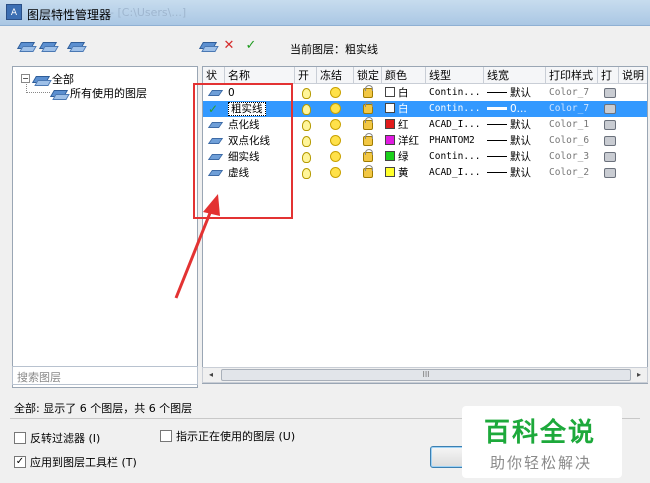  I want to click on new-property-filter-button, so click(26, 45).